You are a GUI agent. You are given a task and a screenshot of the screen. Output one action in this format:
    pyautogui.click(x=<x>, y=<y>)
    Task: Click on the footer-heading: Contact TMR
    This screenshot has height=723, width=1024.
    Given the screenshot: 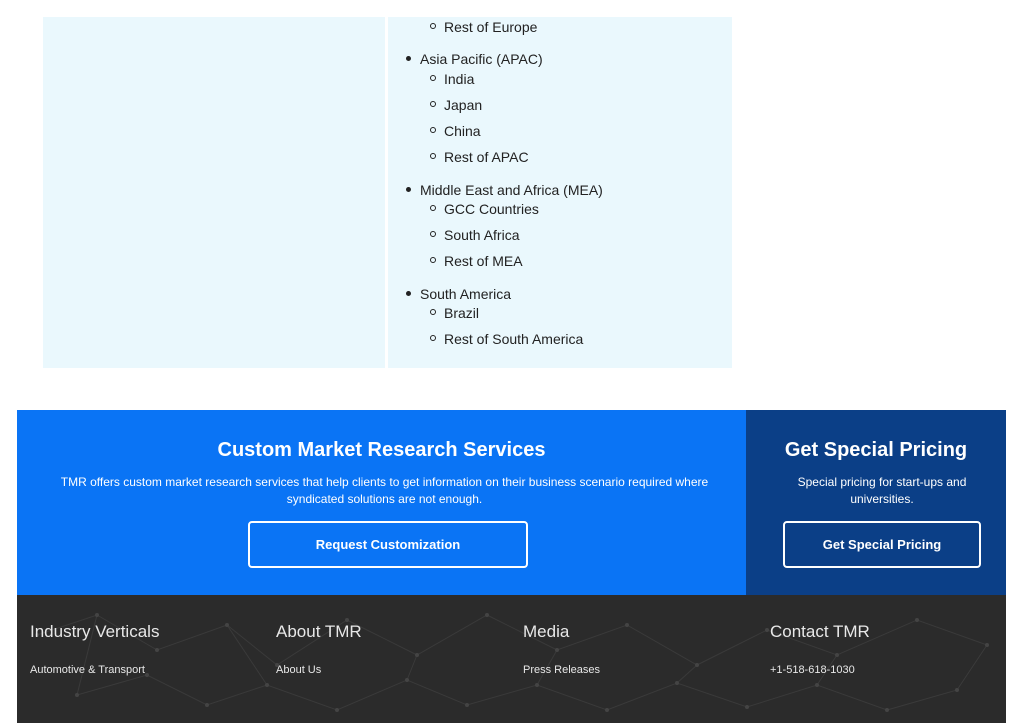 What is the action you would take?
    pyautogui.click(x=820, y=631)
    